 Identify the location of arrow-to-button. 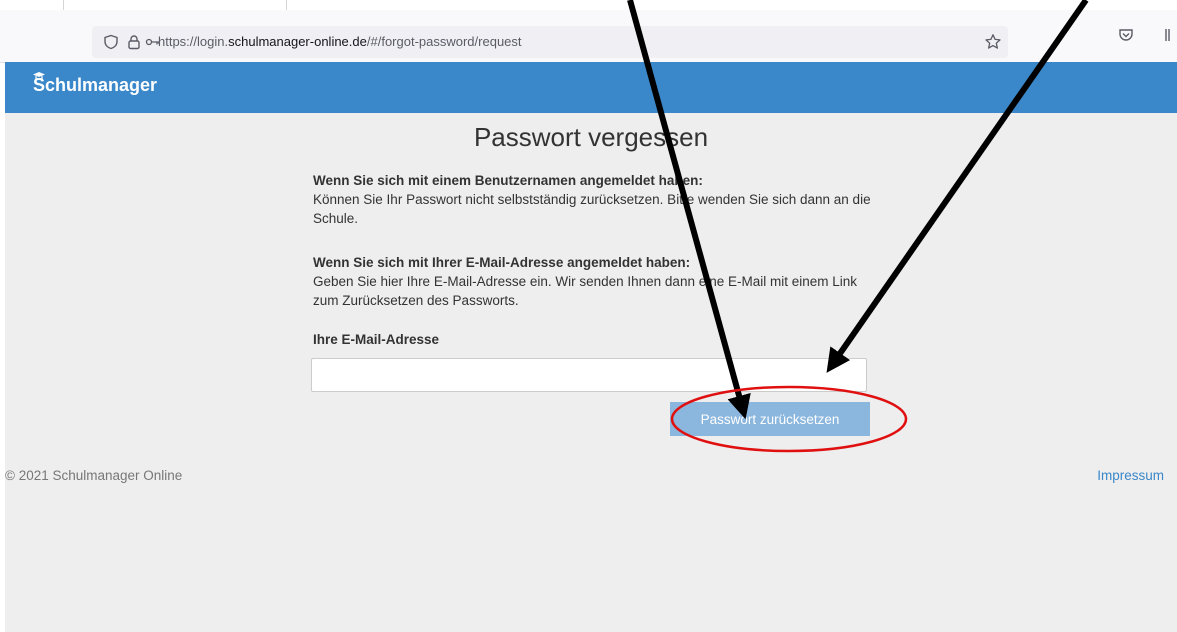
(689, 210).